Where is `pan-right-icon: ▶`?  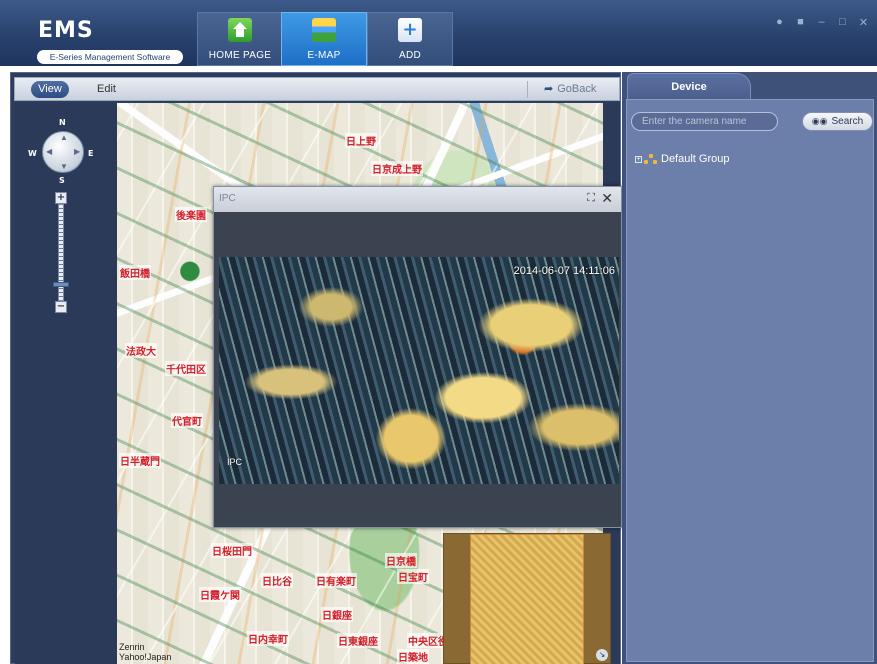
pan-right-icon: ▶ is located at coordinates (77, 151).